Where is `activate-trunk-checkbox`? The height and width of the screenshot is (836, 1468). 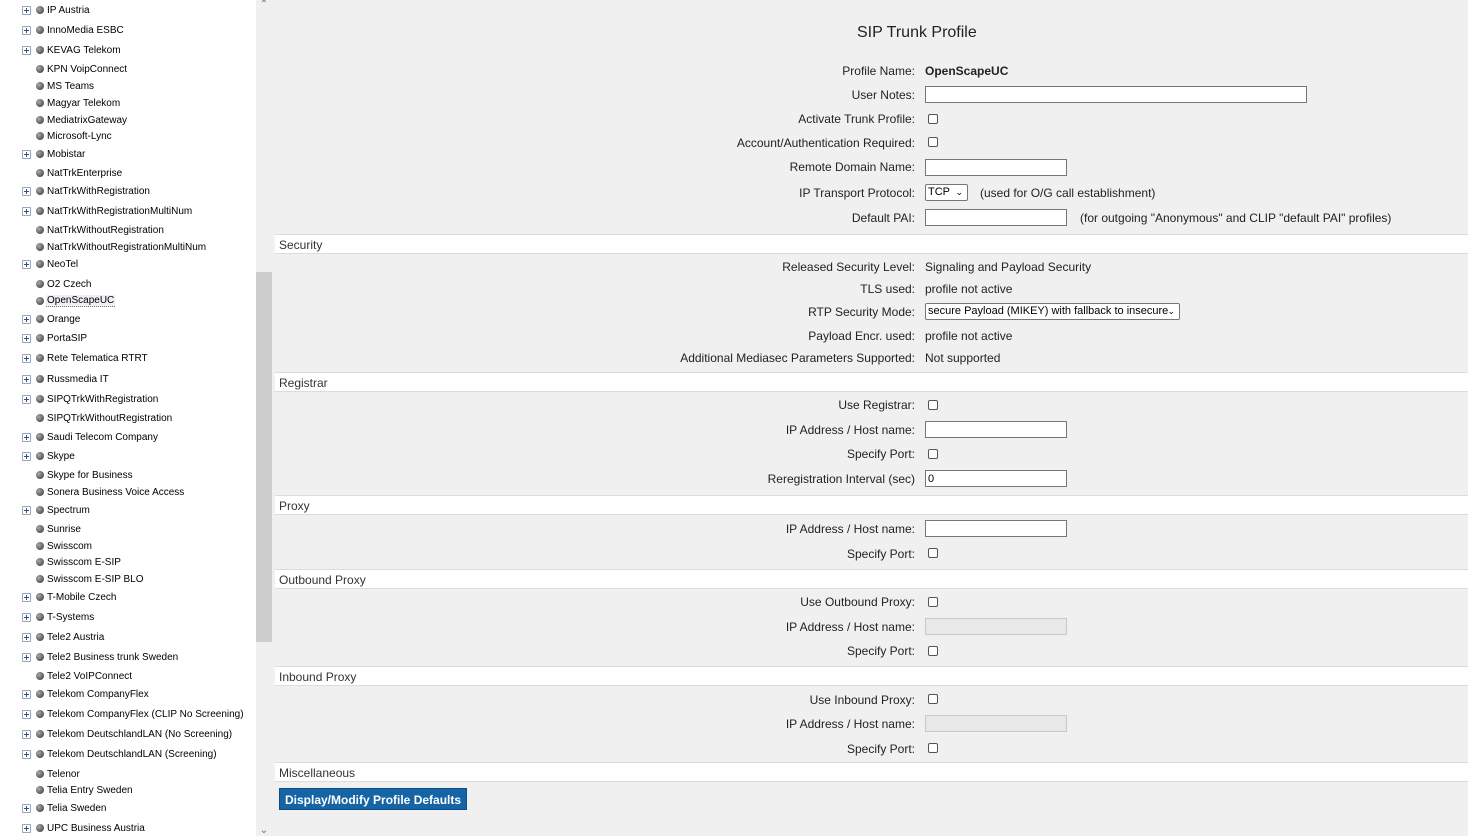 activate-trunk-checkbox is located at coordinates (933, 119).